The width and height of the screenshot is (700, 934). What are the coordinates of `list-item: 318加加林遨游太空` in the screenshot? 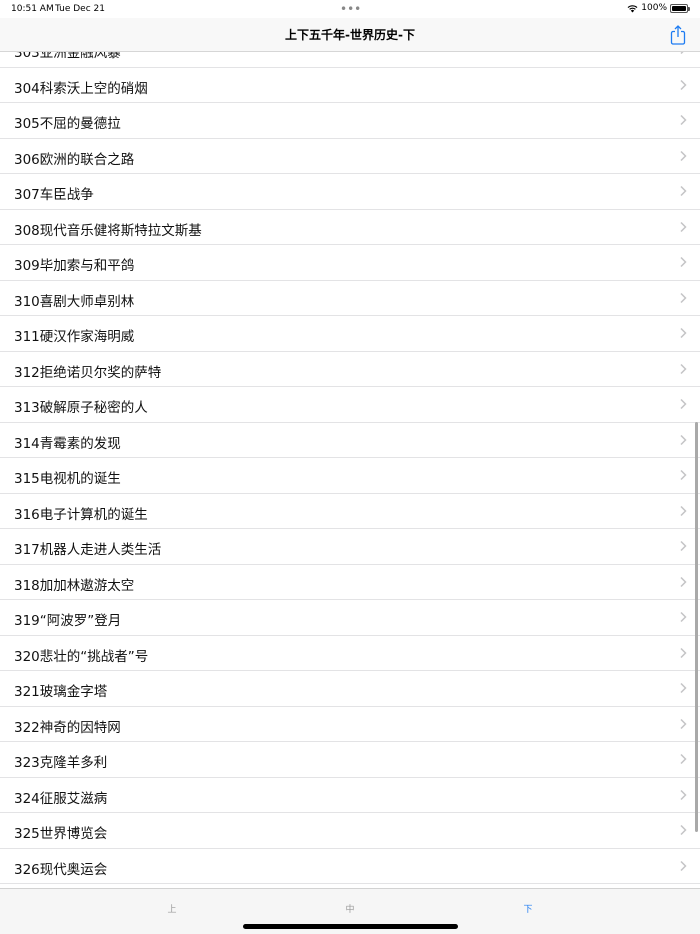 It's located at (350, 582).